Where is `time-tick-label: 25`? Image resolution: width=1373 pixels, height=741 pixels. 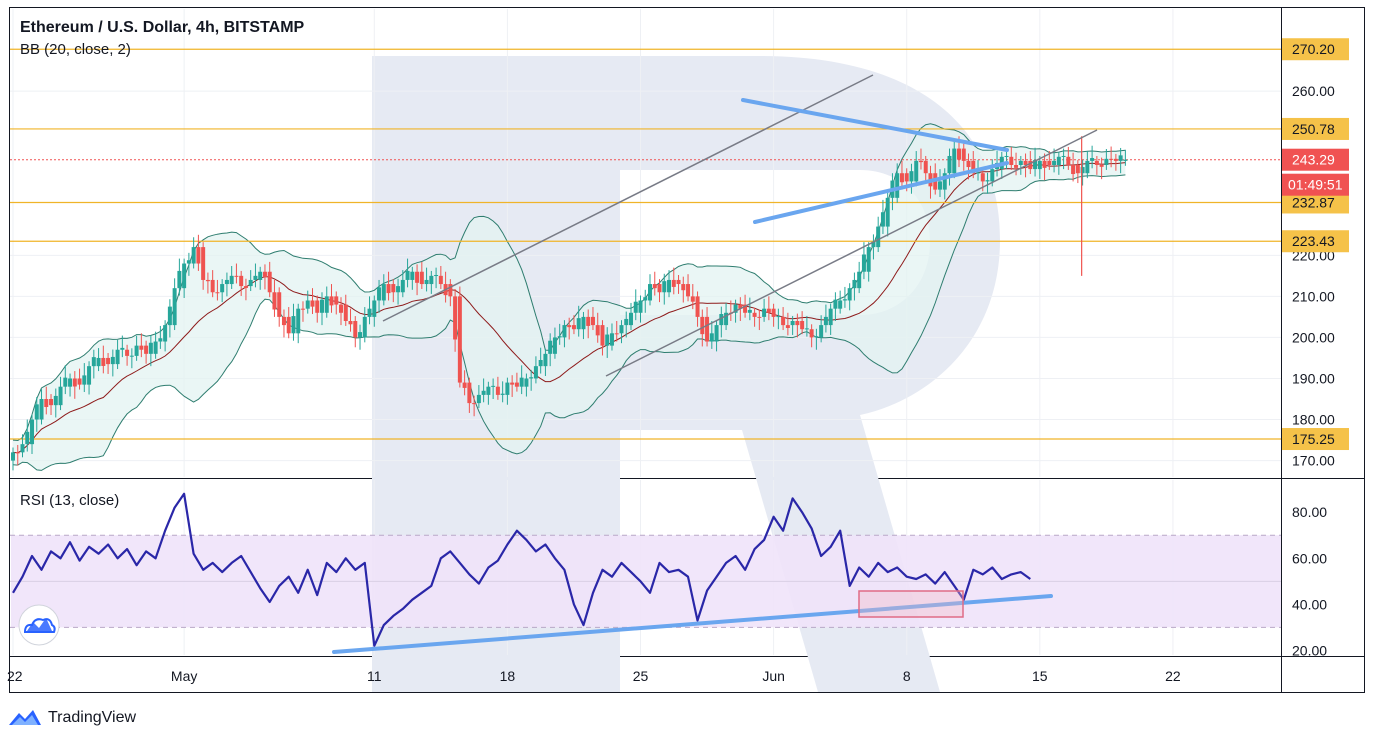
time-tick-label: 25 is located at coordinates (641, 676).